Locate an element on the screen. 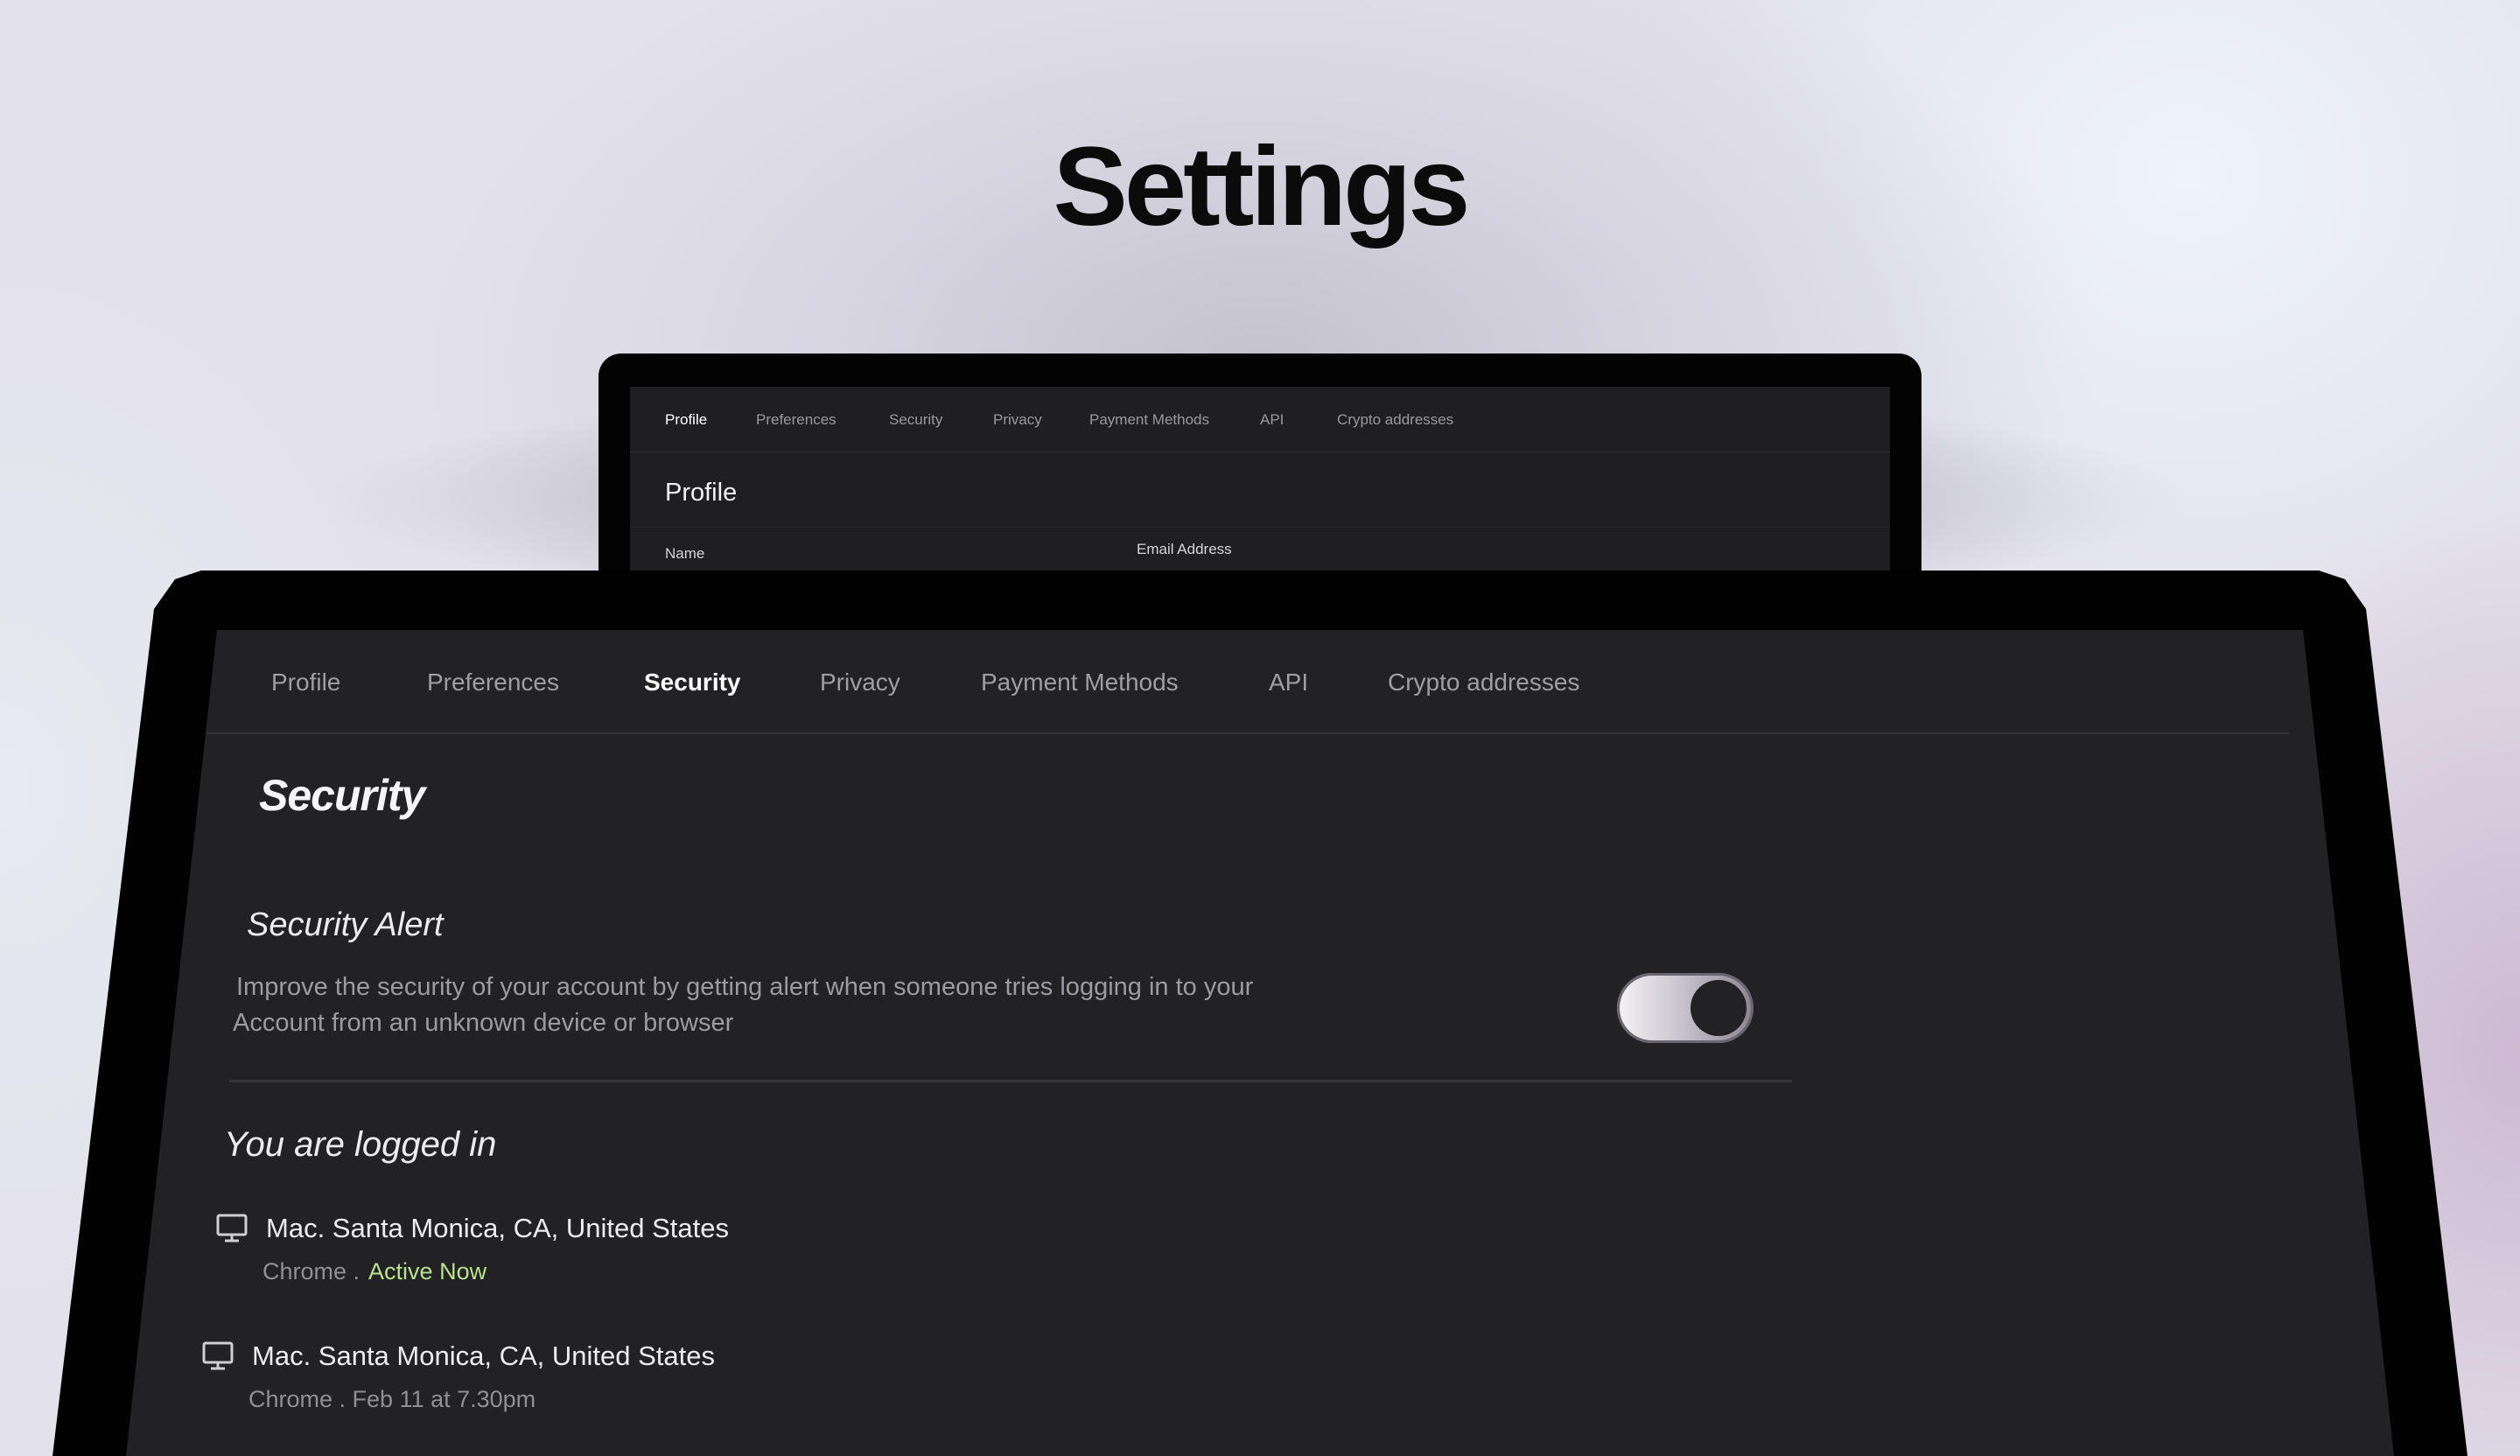 The width and height of the screenshot is (2520, 1456). email-label: Email Address is located at coordinates (1184, 549).